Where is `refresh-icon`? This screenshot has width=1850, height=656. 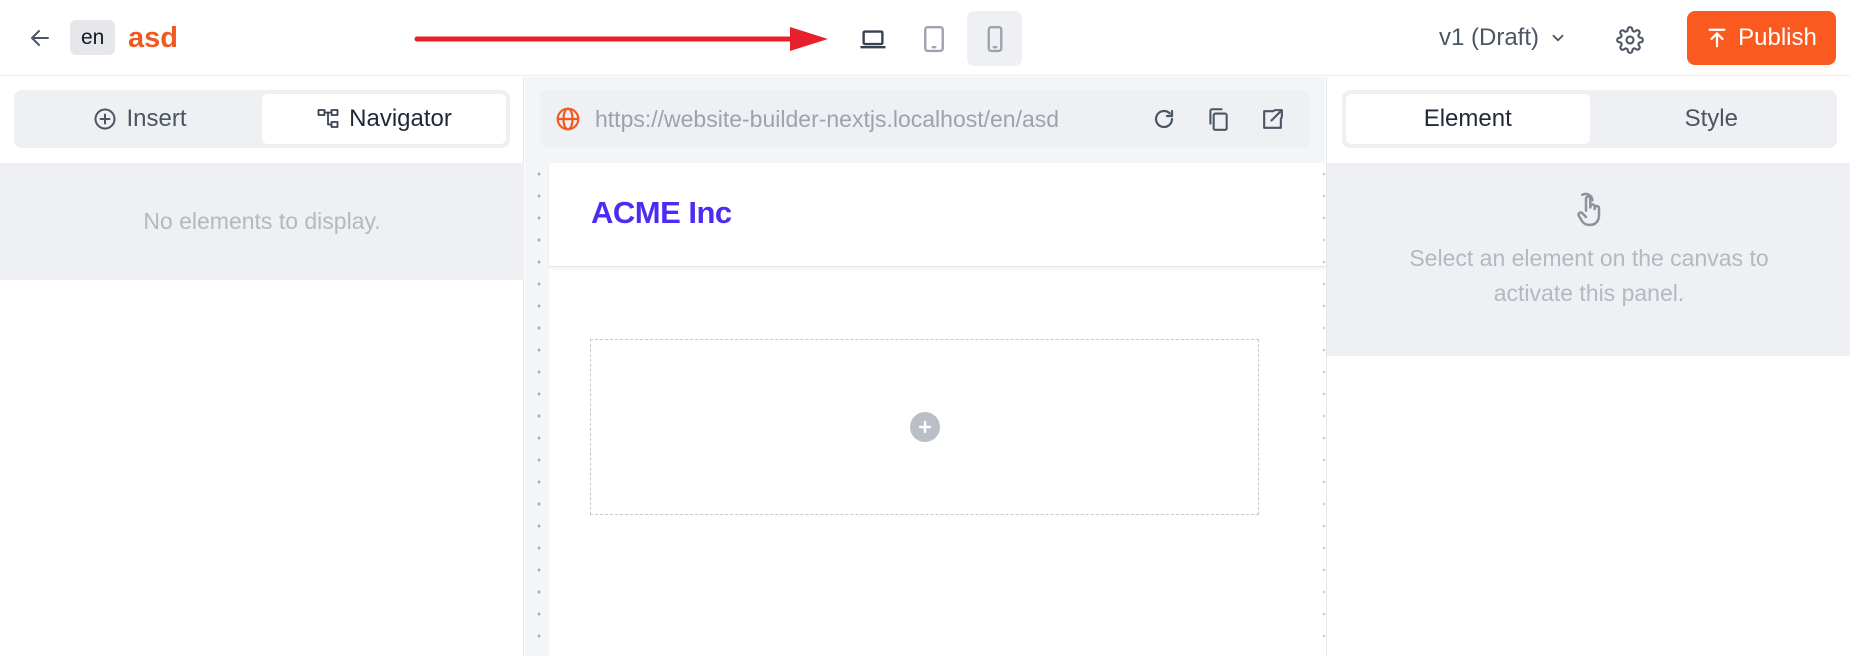
refresh-icon is located at coordinates (1164, 119).